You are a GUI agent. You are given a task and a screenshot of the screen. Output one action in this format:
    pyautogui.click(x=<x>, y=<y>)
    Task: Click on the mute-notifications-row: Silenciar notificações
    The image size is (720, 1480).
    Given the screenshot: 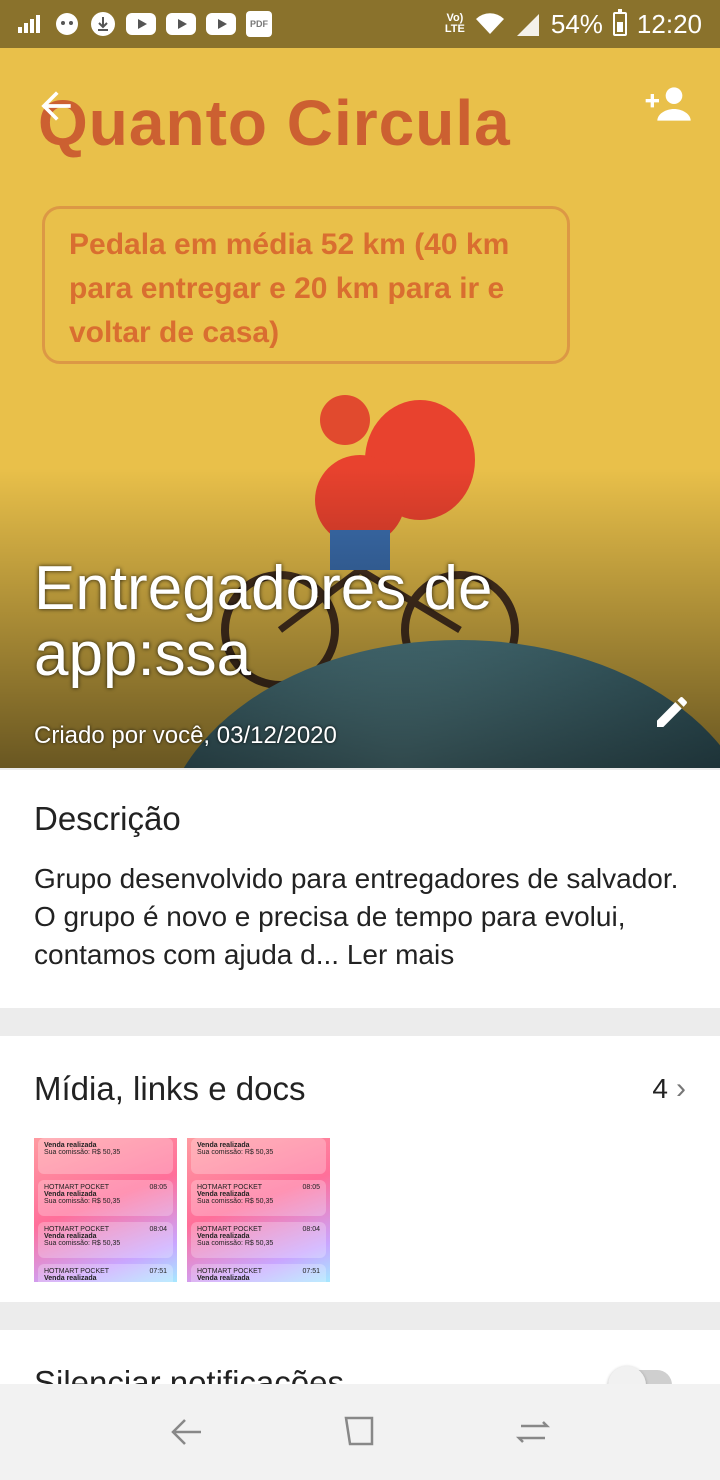 What is the action you would take?
    pyautogui.click(x=360, y=1360)
    